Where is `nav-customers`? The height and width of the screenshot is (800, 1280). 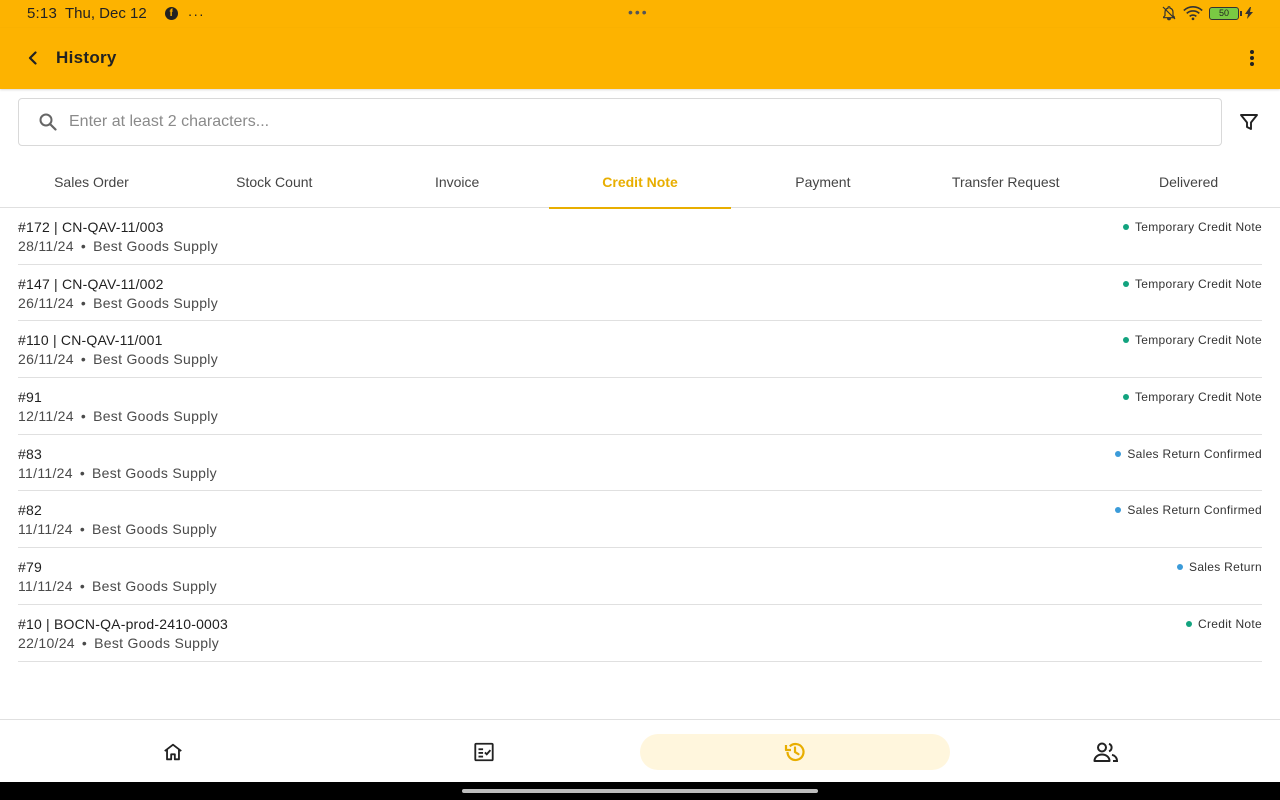
nav-customers is located at coordinates (1106, 752).